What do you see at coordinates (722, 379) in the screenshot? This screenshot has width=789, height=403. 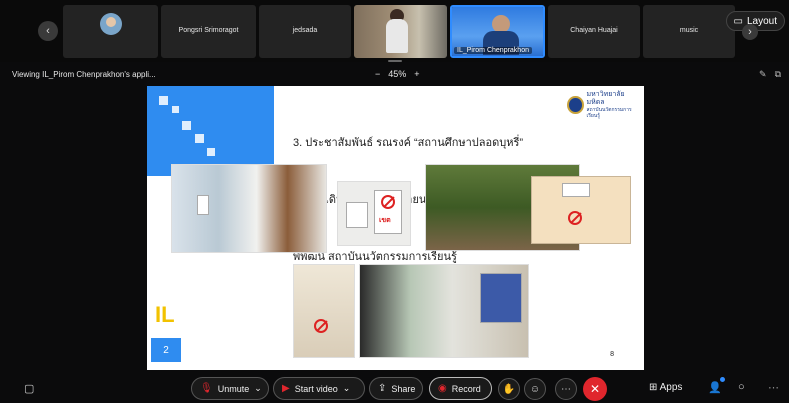 I see `notification-dot` at bounding box center [722, 379].